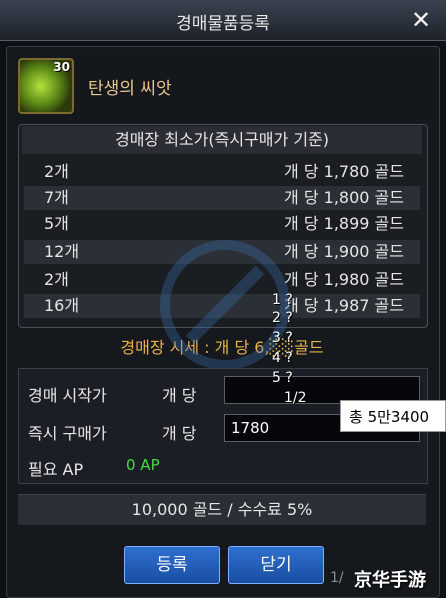 Image resolution: width=446 pixels, height=598 pixels. Describe the element at coordinates (172, 565) in the screenshot. I see `register-button: 등록` at that location.